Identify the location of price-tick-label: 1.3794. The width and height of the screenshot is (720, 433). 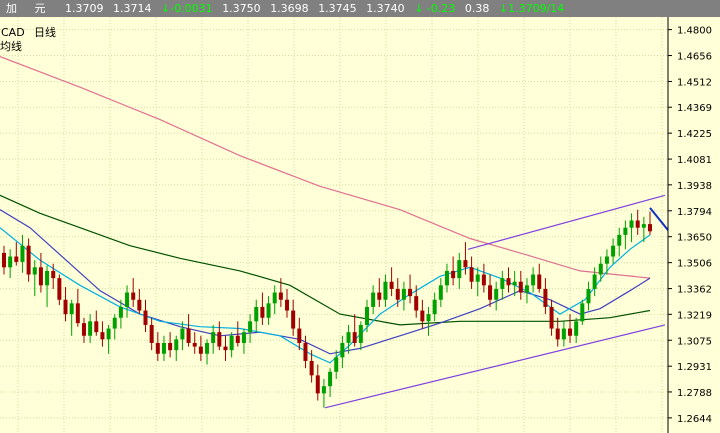
(694, 212).